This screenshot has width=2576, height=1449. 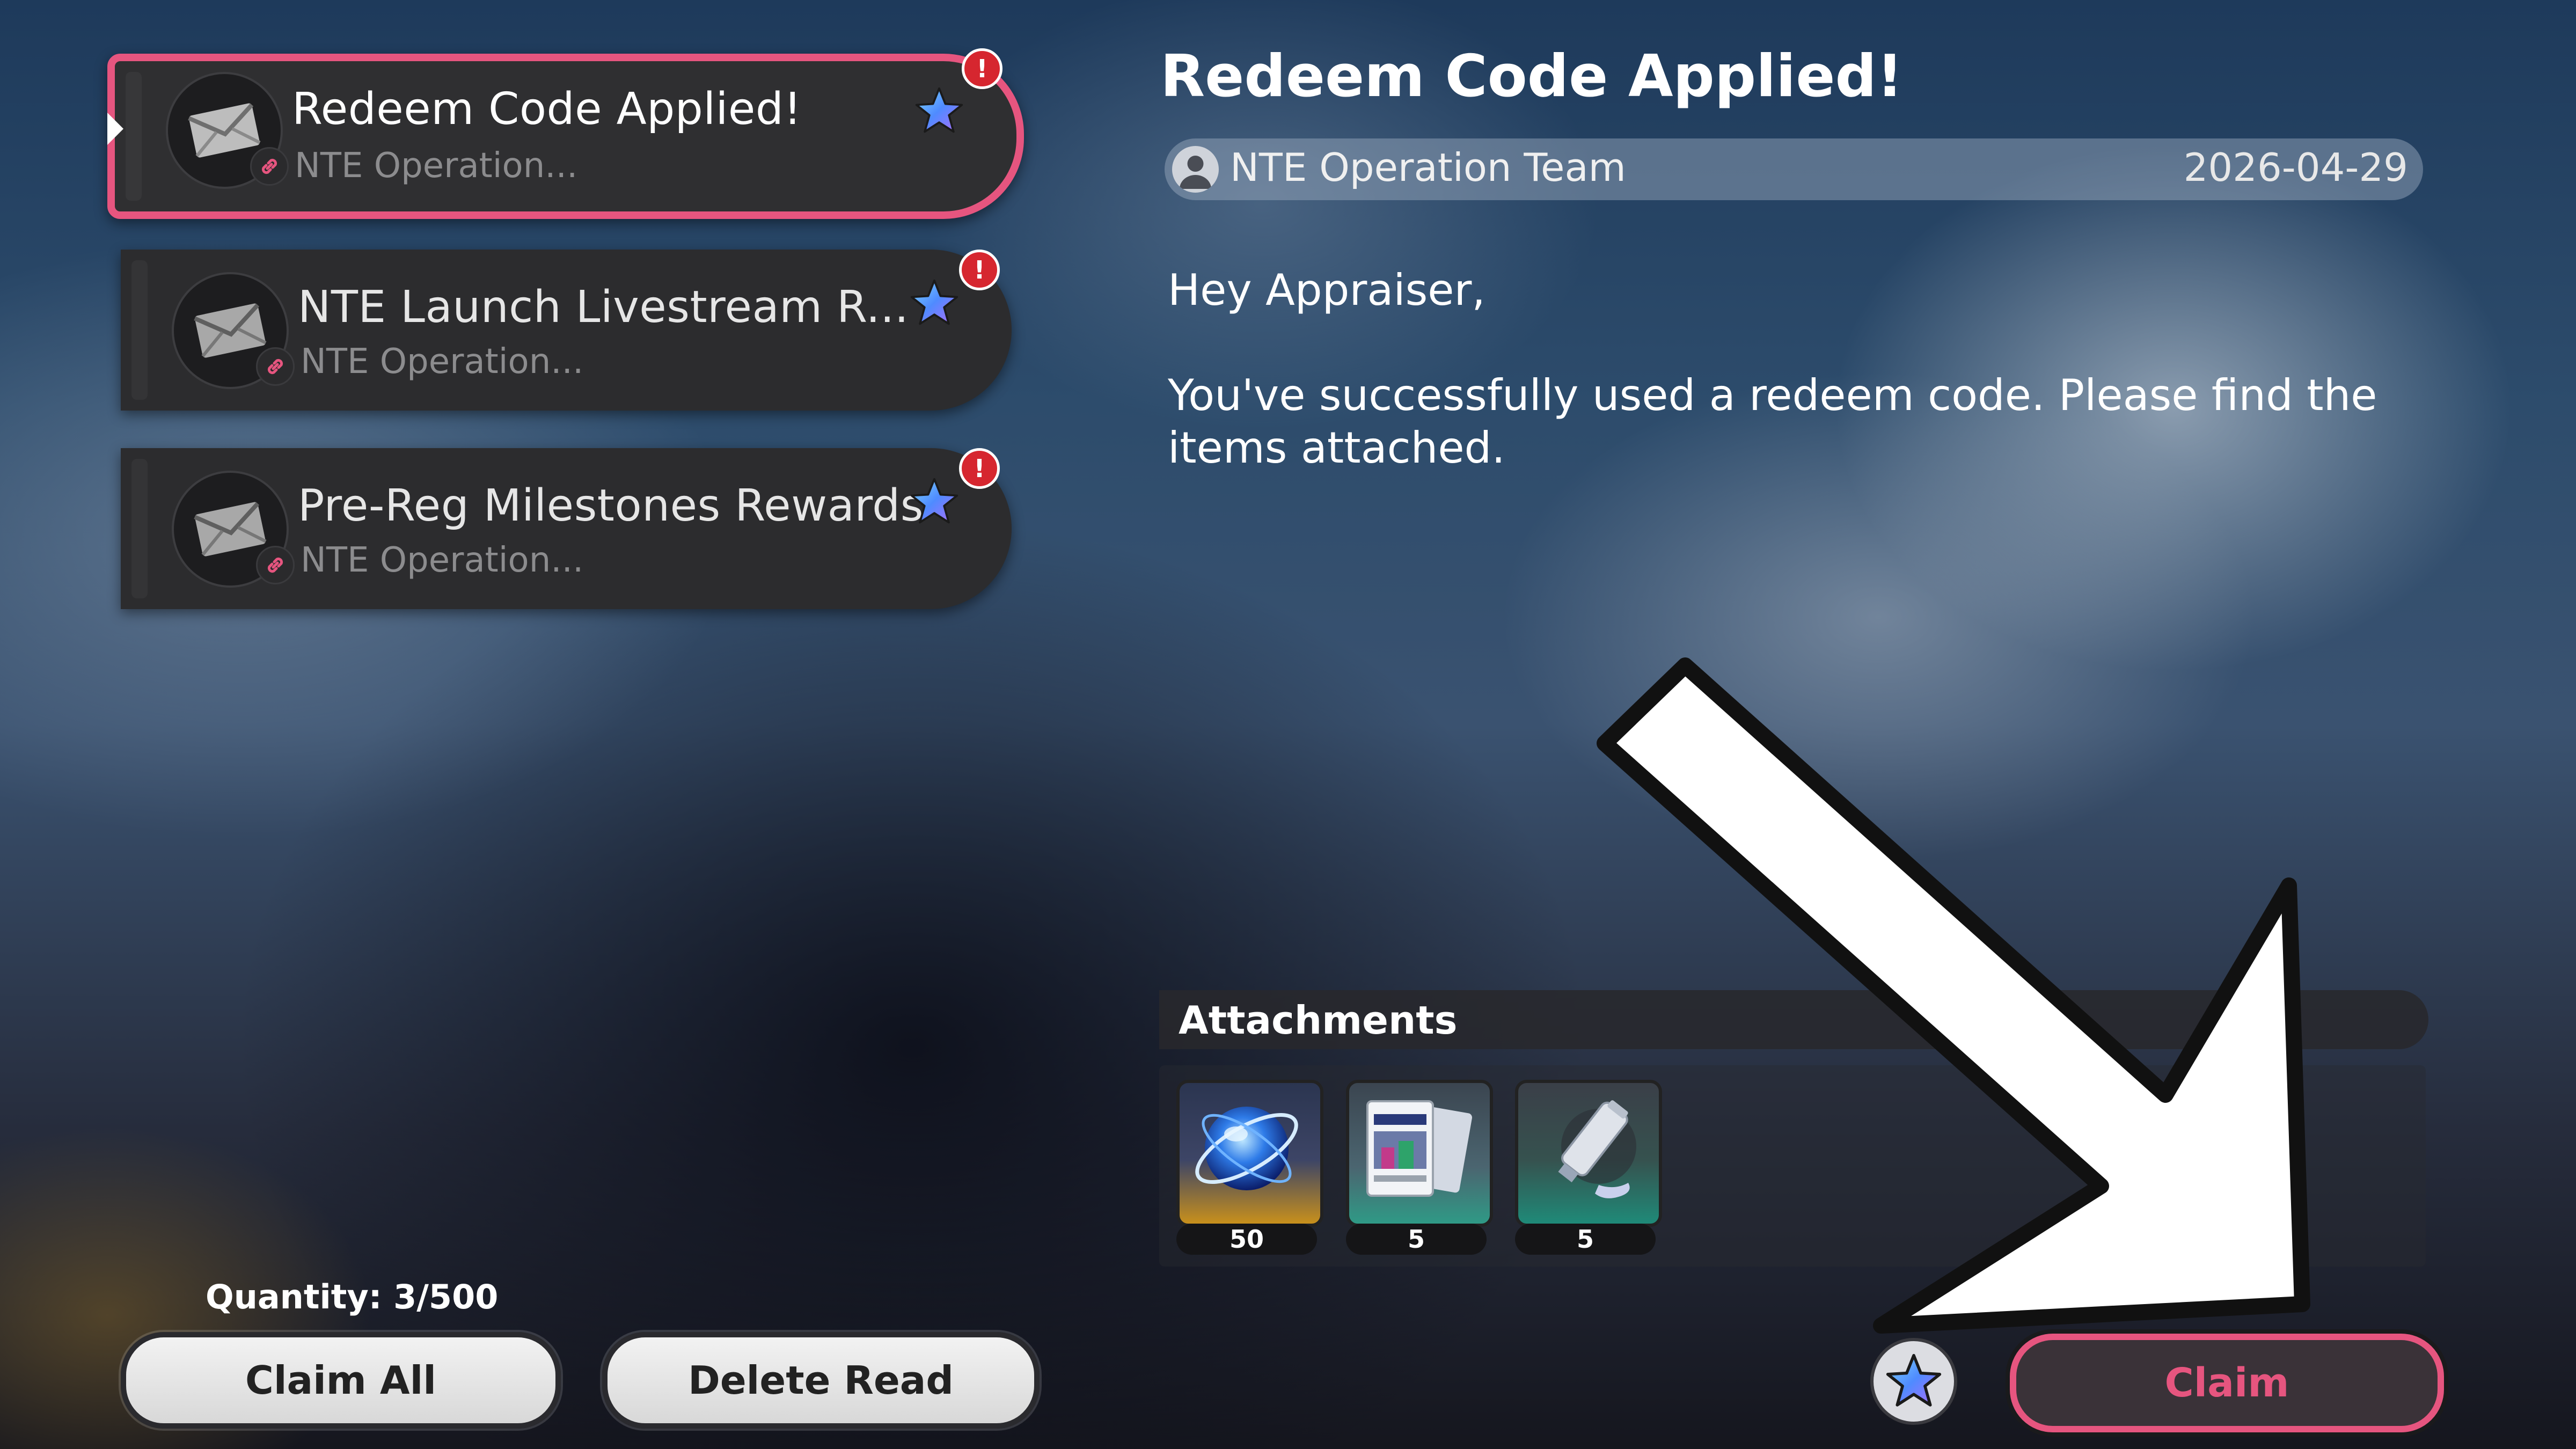 What do you see at coordinates (1794, 169) in the screenshot?
I see `sender-bar: NTE Operation Team 2026-04-29` at bounding box center [1794, 169].